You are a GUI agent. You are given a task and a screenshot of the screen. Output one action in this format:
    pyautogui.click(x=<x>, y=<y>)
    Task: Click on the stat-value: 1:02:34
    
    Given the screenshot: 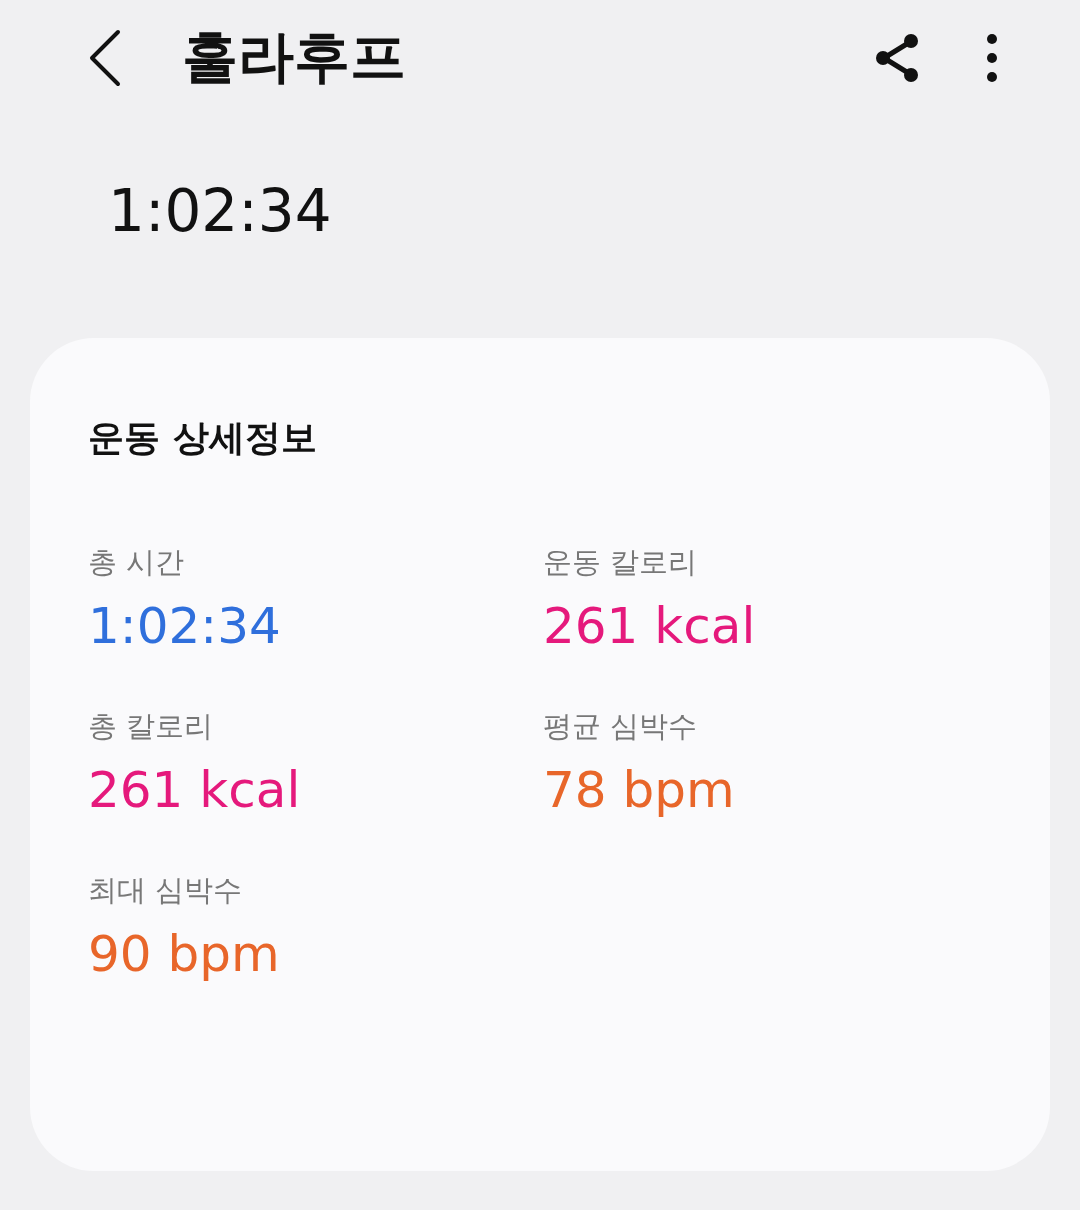 What is the action you would take?
    pyautogui.click(x=184, y=625)
    